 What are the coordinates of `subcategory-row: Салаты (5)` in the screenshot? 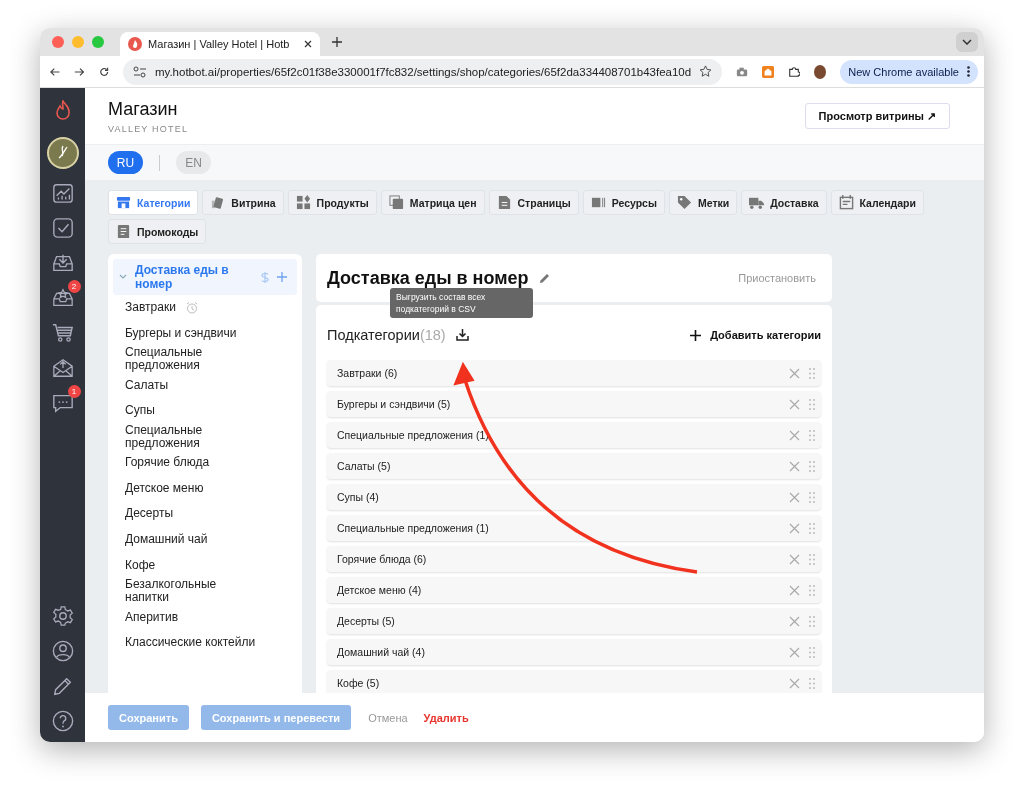 It's located at (574, 466).